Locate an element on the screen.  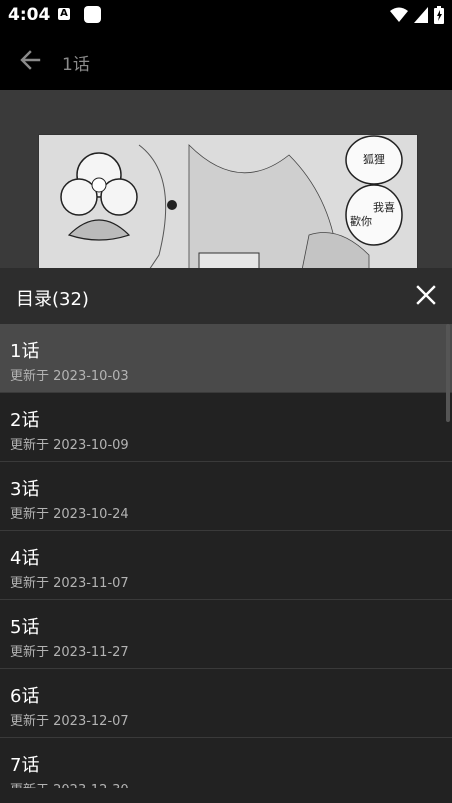
speech-bubble-text-1: 狐狸 is located at coordinates (374, 159).